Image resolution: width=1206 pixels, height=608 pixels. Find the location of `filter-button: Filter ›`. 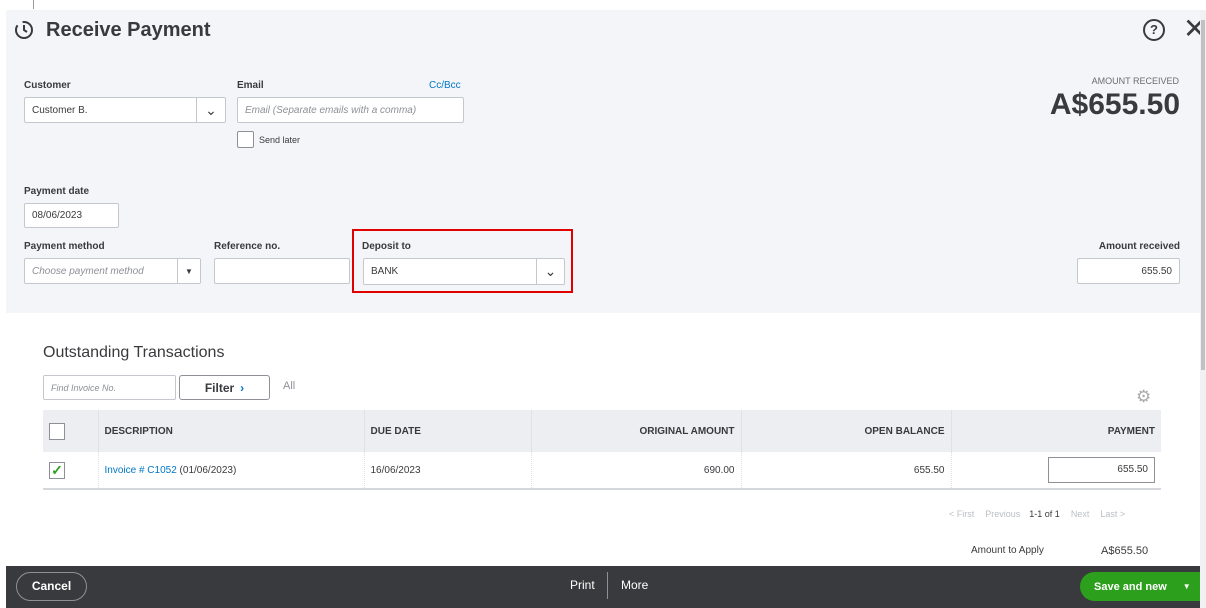

filter-button: Filter › is located at coordinates (224, 387).